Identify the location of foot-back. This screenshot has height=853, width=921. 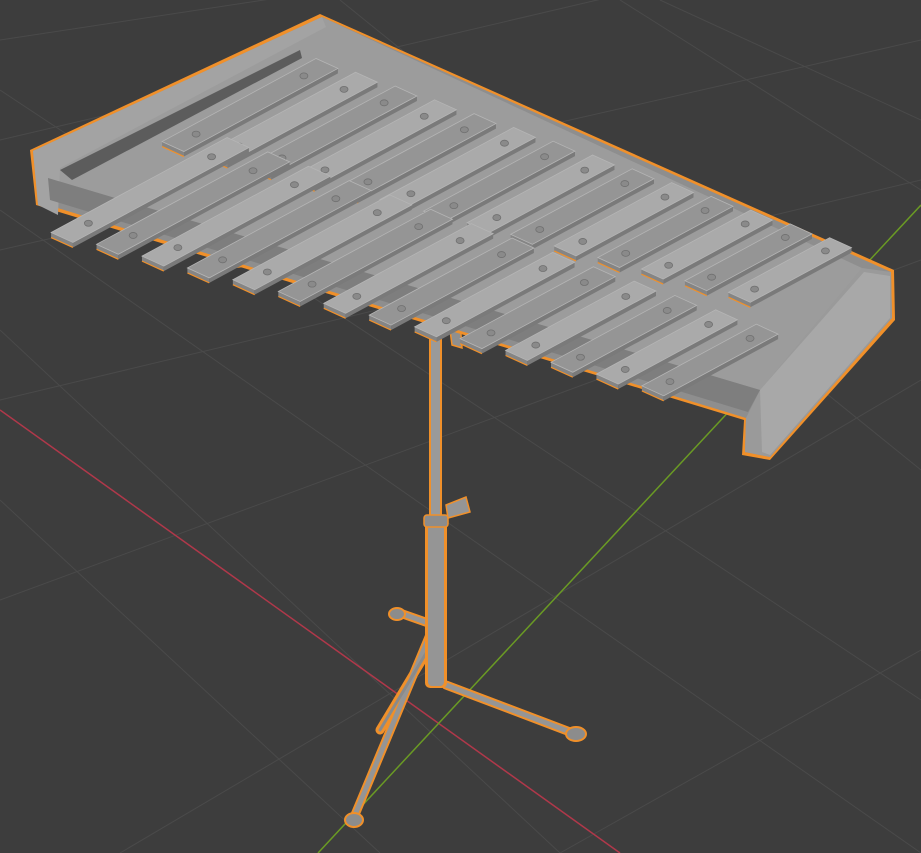
(397, 614).